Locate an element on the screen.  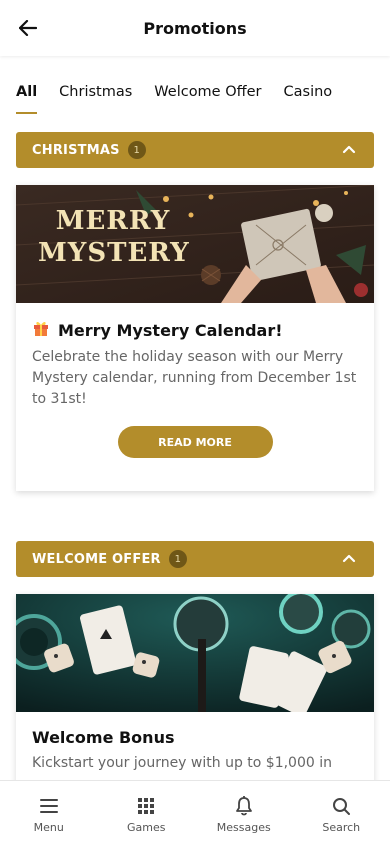
banner-line-2: MYSTERY is located at coordinates (114, 253).